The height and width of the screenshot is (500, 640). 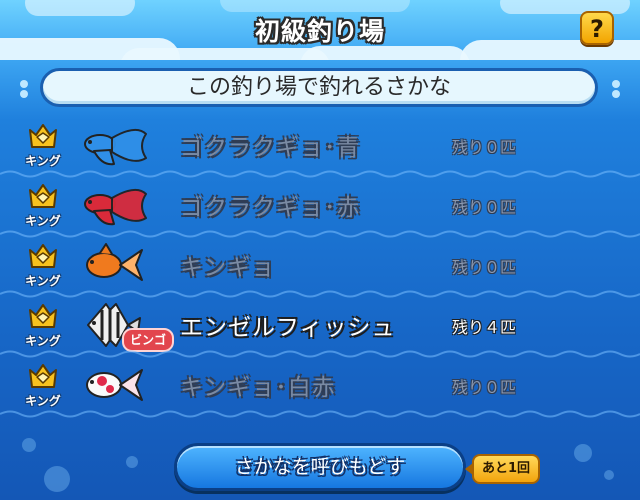 What do you see at coordinates (113, 145) in the screenshot?
I see `blue-betta-fish-icon` at bounding box center [113, 145].